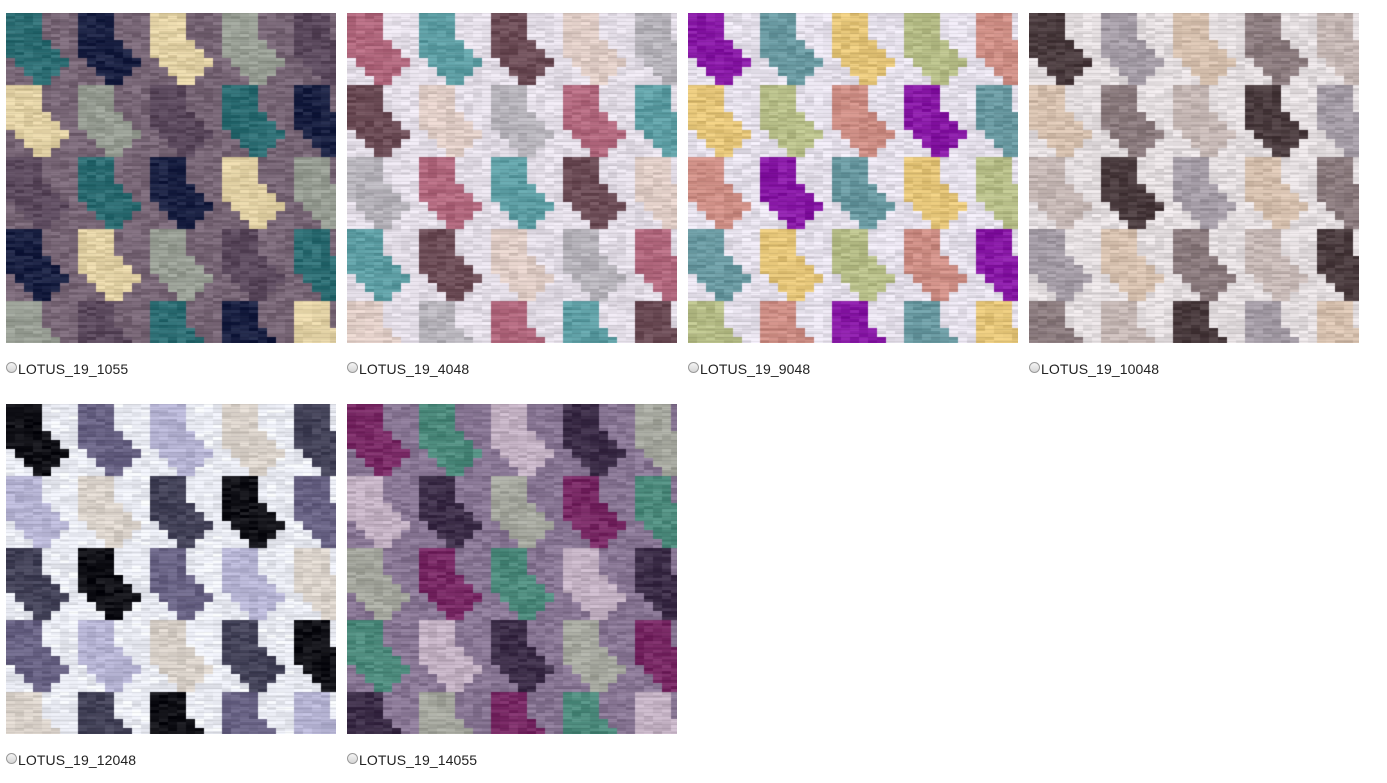 This screenshot has width=1387, height=783. I want to click on swatch-card: LOTUS_19_1055, so click(171, 195).